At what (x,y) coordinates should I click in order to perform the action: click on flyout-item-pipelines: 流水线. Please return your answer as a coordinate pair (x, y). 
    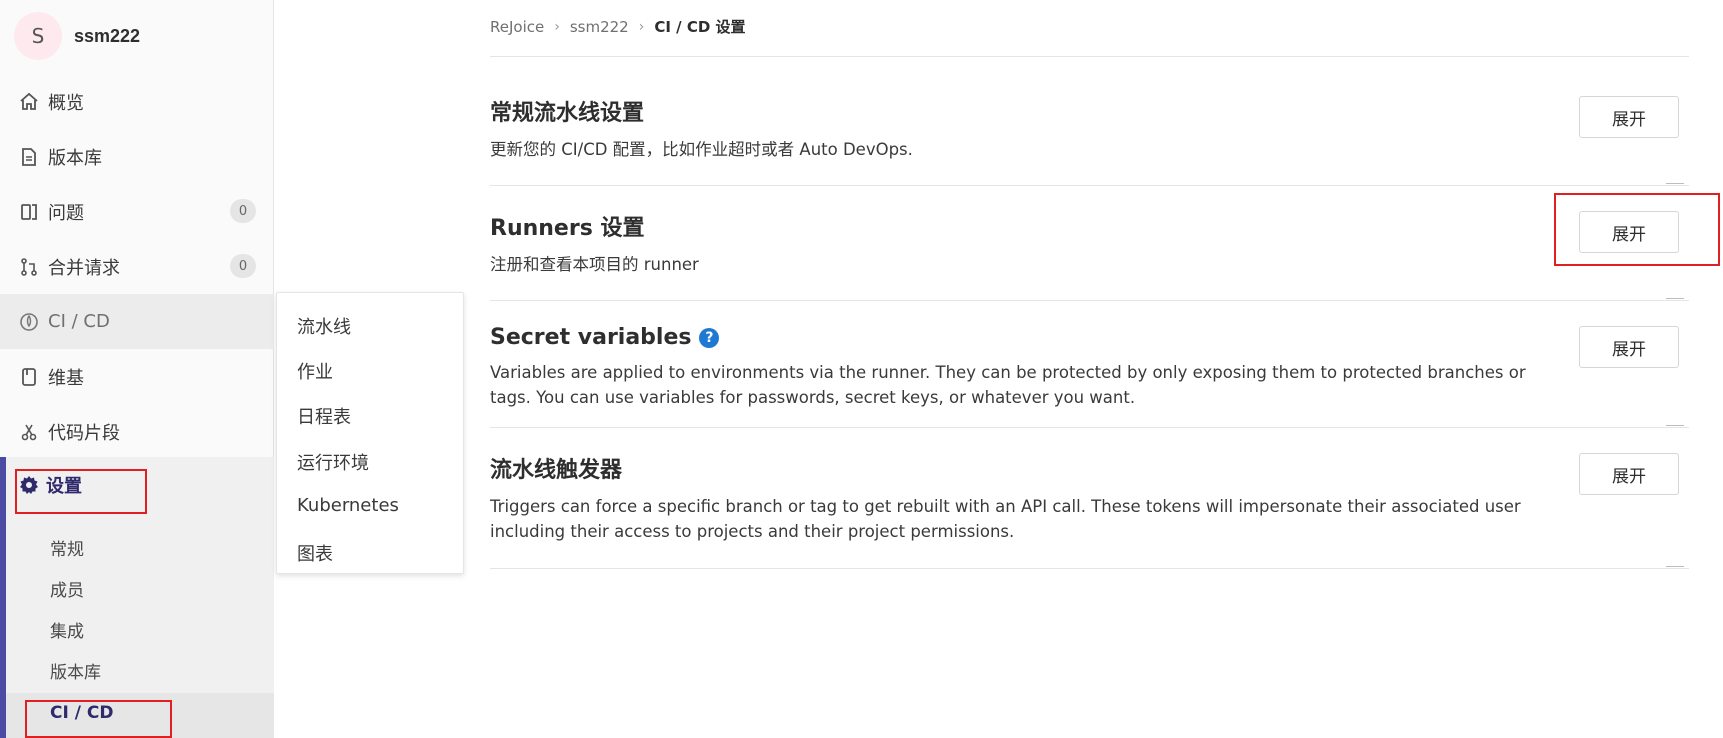
    Looking at the image, I should click on (324, 326).